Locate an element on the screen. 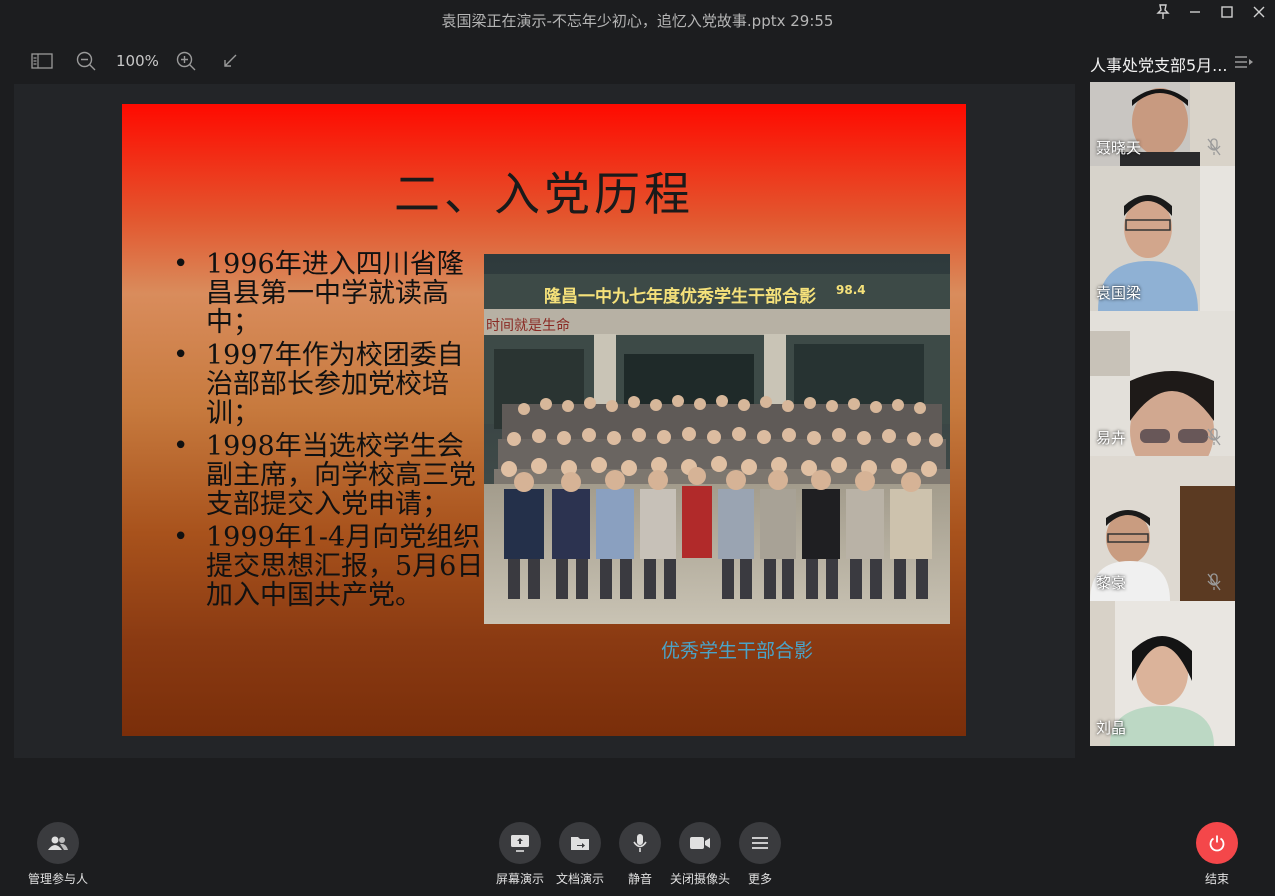  meeting-controls: 管理参与人 屏幕演示 文档演示 静音 关闭摄像头 更多 结束 is located at coordinates (637, 848).